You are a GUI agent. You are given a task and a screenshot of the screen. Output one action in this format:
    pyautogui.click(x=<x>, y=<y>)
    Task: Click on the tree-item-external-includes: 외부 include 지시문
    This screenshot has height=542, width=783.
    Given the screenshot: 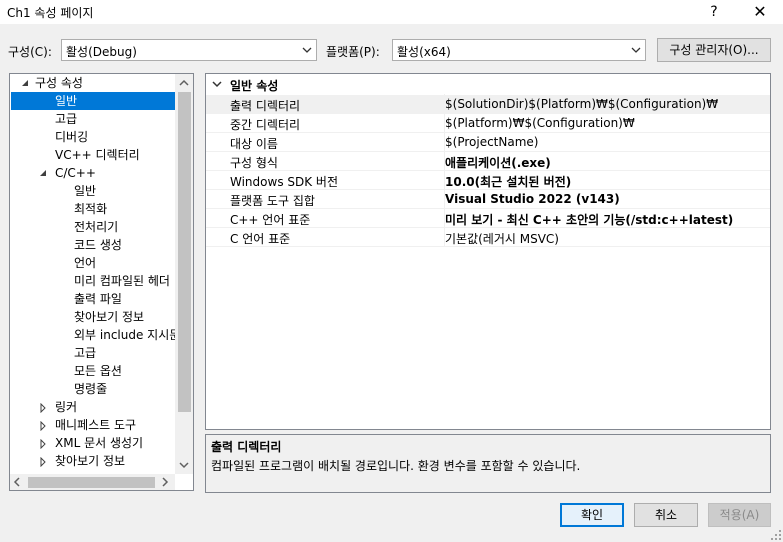 What is the action you would take?
    pyautogui.click(x=127, y=335)
    